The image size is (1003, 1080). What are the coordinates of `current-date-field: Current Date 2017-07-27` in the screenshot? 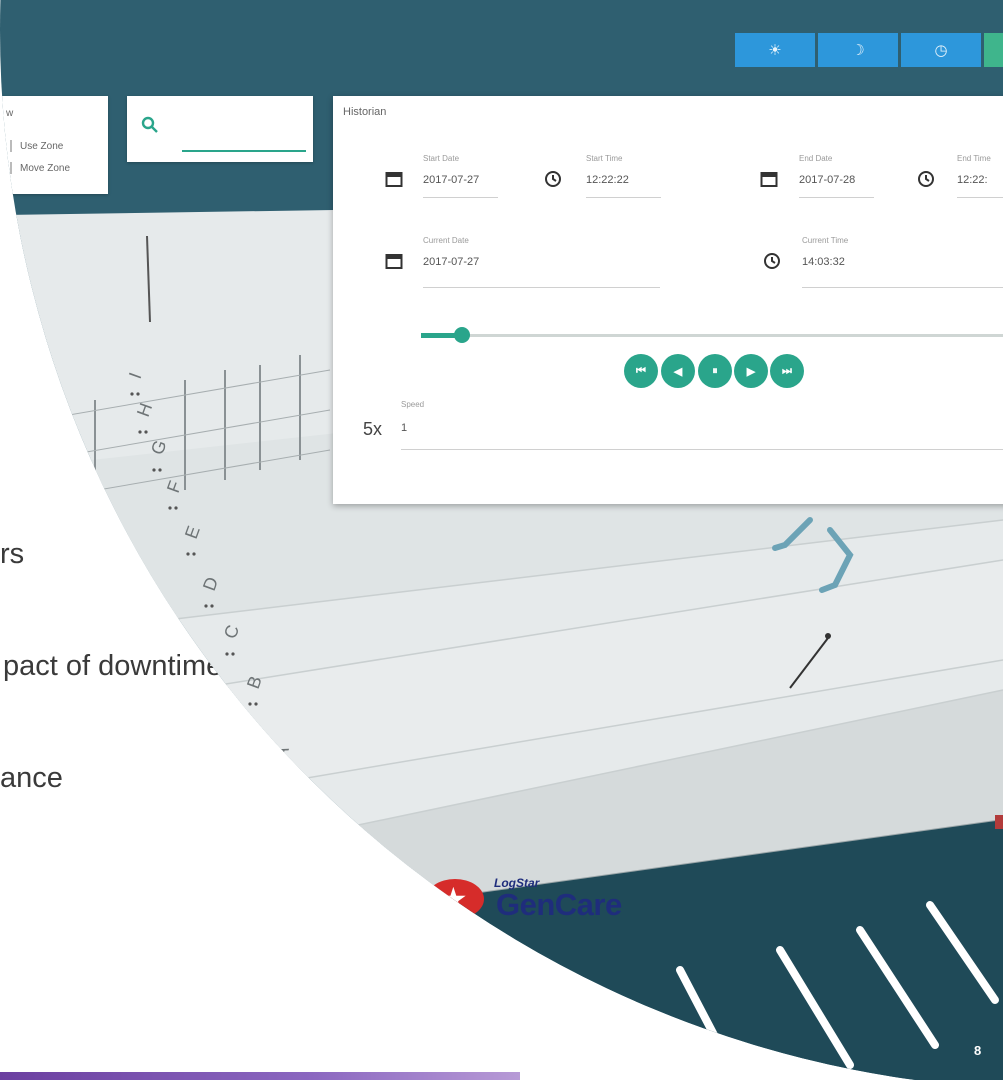 It's located at (541, 262).